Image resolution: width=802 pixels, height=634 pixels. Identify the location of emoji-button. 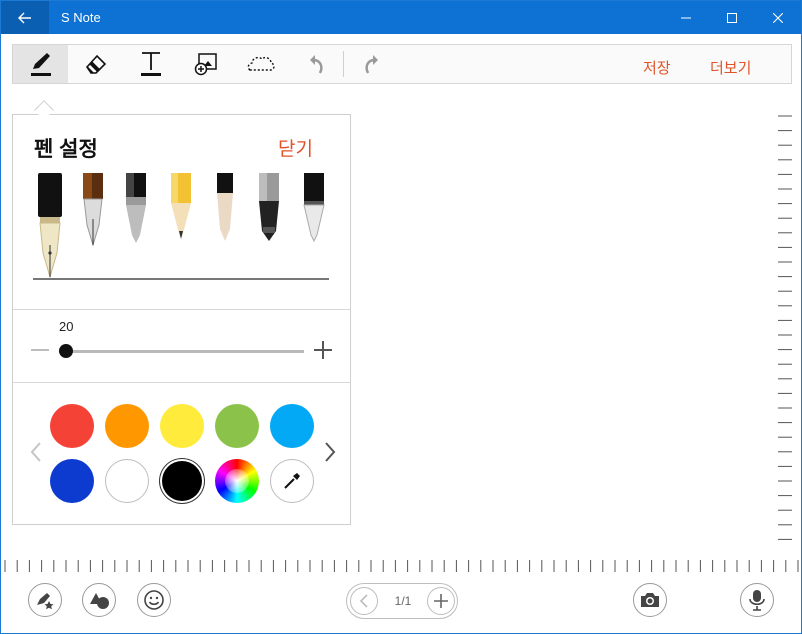
(154, 600).